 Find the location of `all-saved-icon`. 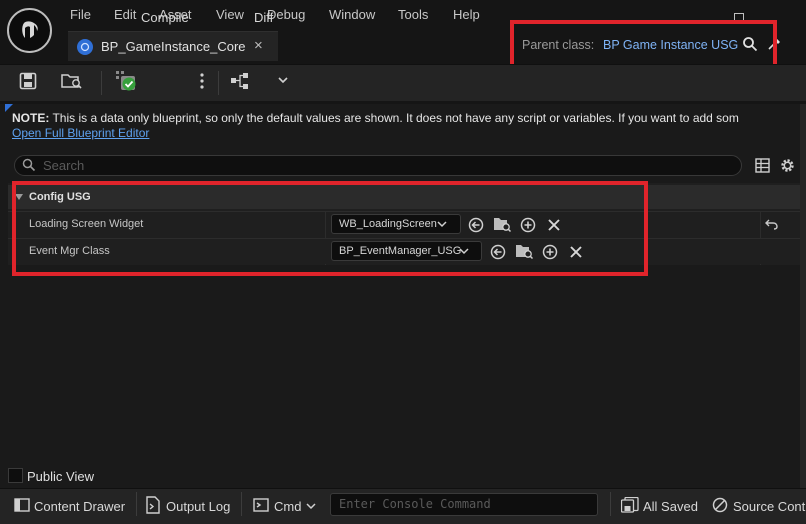

all-saved-icon is located at coordinates (630, 505).